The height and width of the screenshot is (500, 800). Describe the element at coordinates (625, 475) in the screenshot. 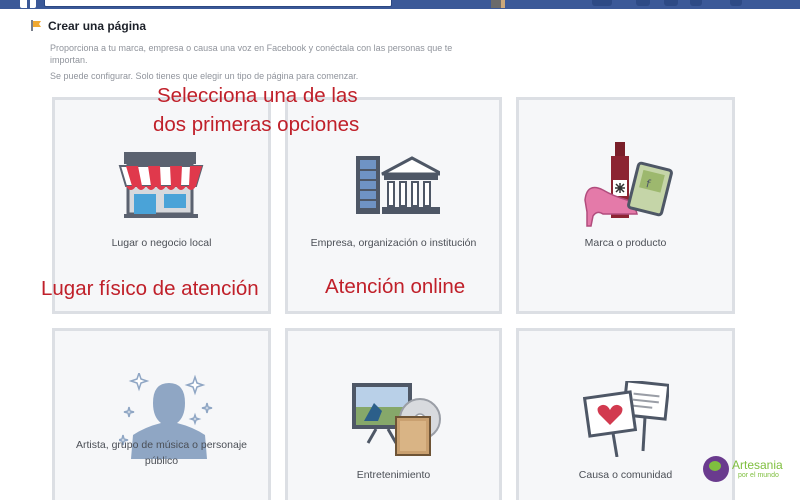

I see `category-label: Causa o comunidad` at that location.